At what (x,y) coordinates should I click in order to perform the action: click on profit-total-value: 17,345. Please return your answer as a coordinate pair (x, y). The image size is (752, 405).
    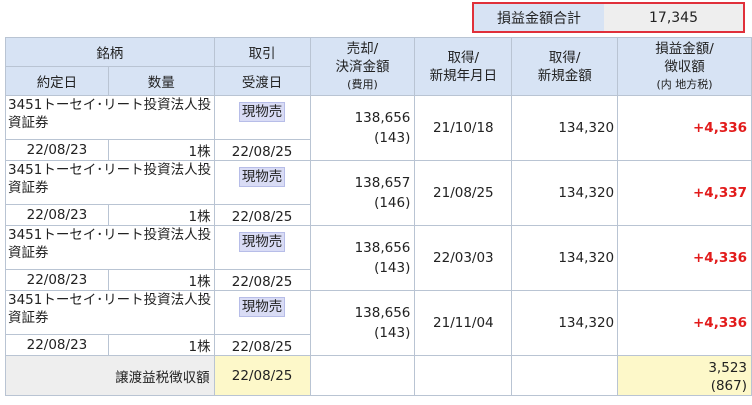
    Looking at the image, I should click on (673, 17).